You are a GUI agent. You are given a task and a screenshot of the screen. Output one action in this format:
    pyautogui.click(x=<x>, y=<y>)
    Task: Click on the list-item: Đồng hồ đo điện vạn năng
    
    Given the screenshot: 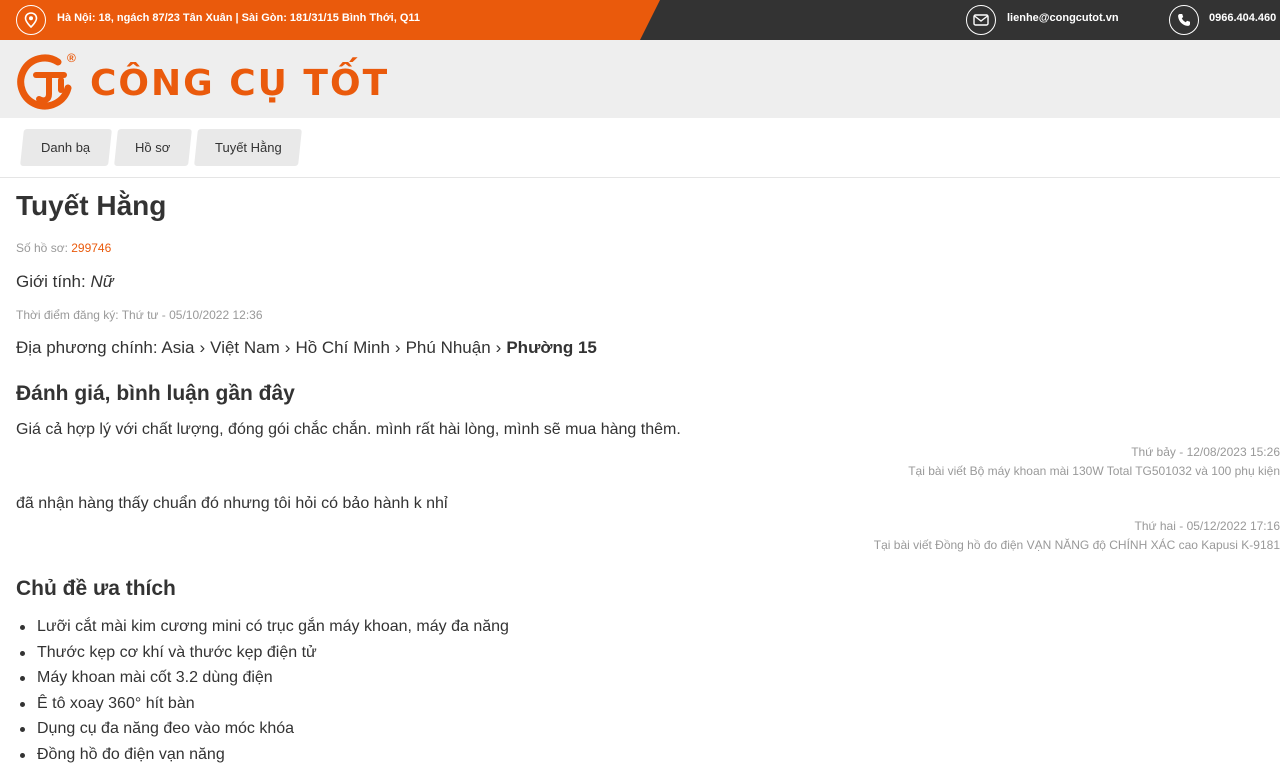 What is the action you would take?
    pyautogui.click(x=262, y=755)
    